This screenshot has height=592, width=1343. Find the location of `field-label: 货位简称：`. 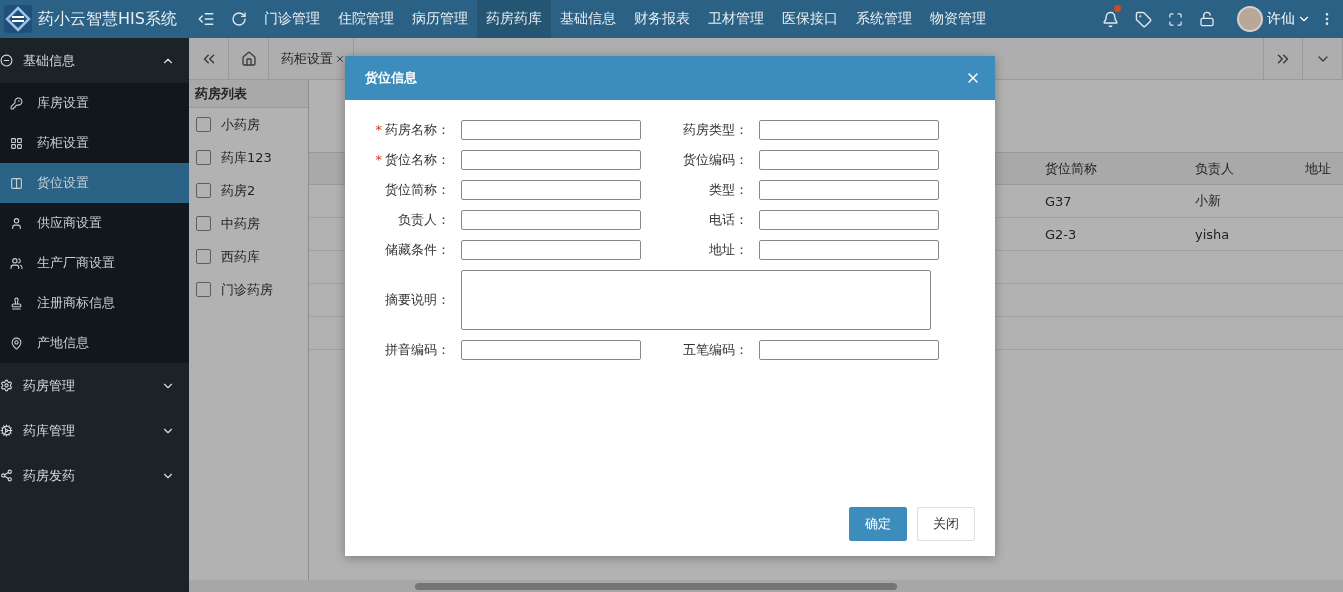

field-label: 货位简称： is located at coordinates (417, 190).